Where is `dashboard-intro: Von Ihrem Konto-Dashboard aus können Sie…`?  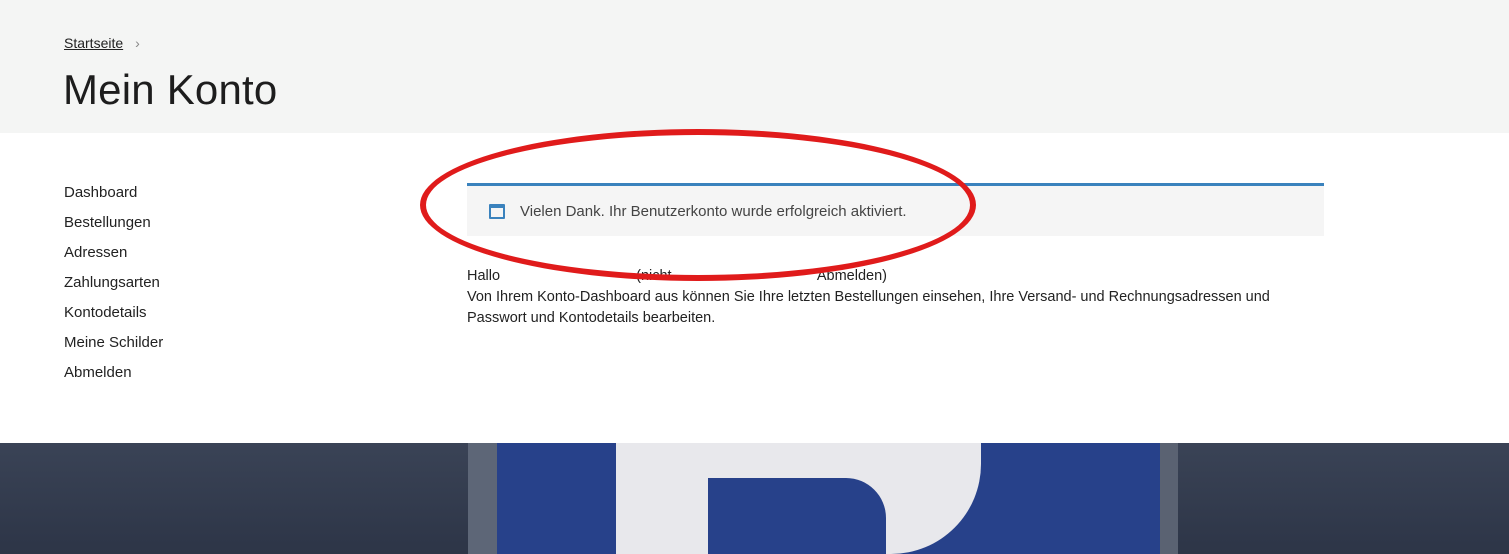 dashboard-intro: Von Ihrem Konto-Dashboard aus können Sie… is located at coordinates (868, 307).